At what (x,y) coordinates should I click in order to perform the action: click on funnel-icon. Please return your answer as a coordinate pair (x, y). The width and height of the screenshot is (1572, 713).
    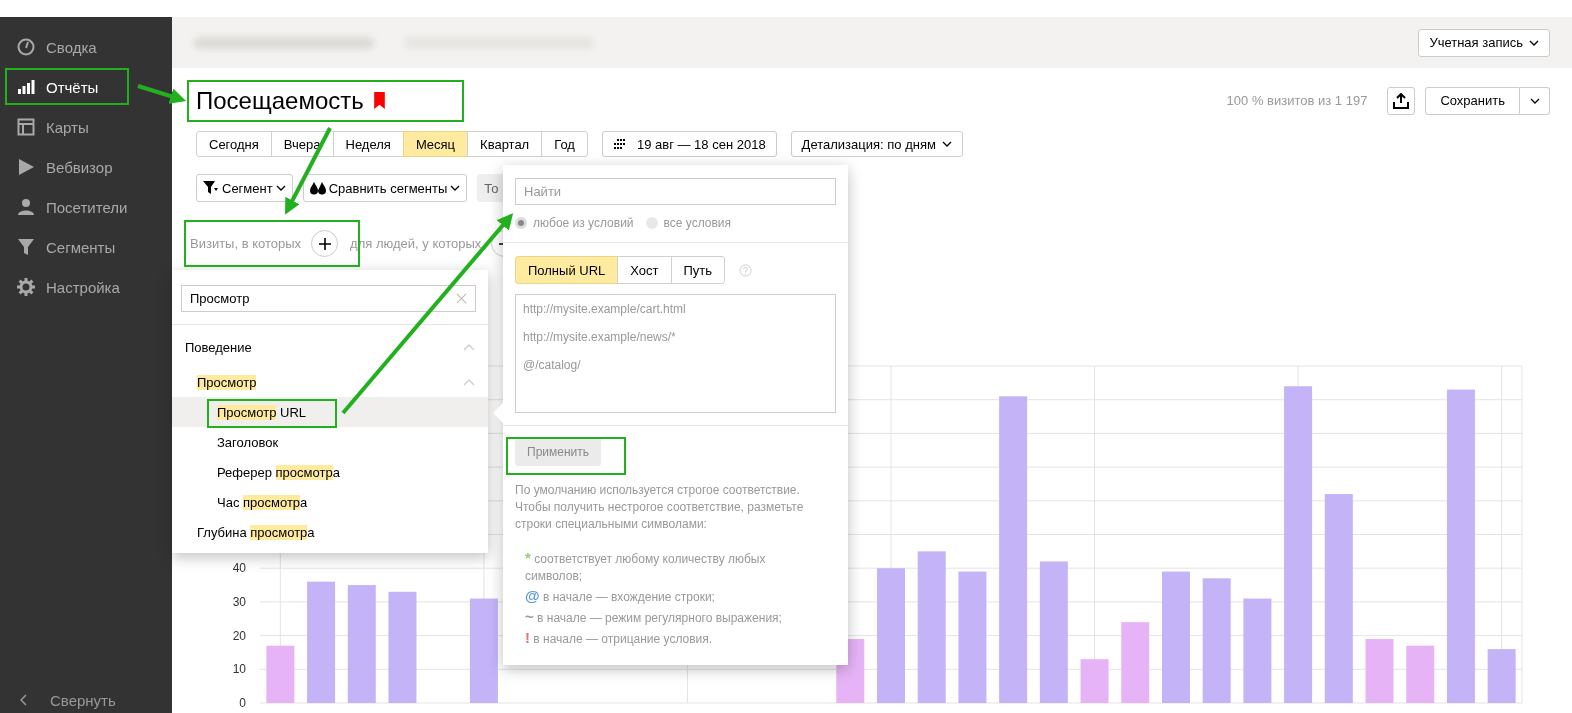
    Looking at the image, I should click on (26, 247).